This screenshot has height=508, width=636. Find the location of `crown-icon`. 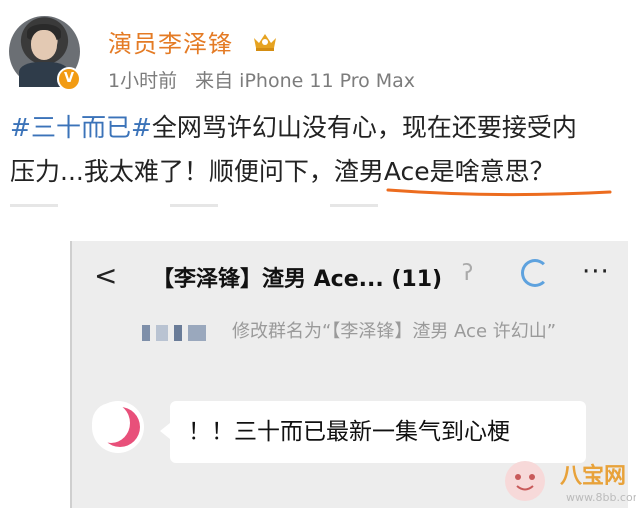

crown-icon is located at coordinates (265, 42).